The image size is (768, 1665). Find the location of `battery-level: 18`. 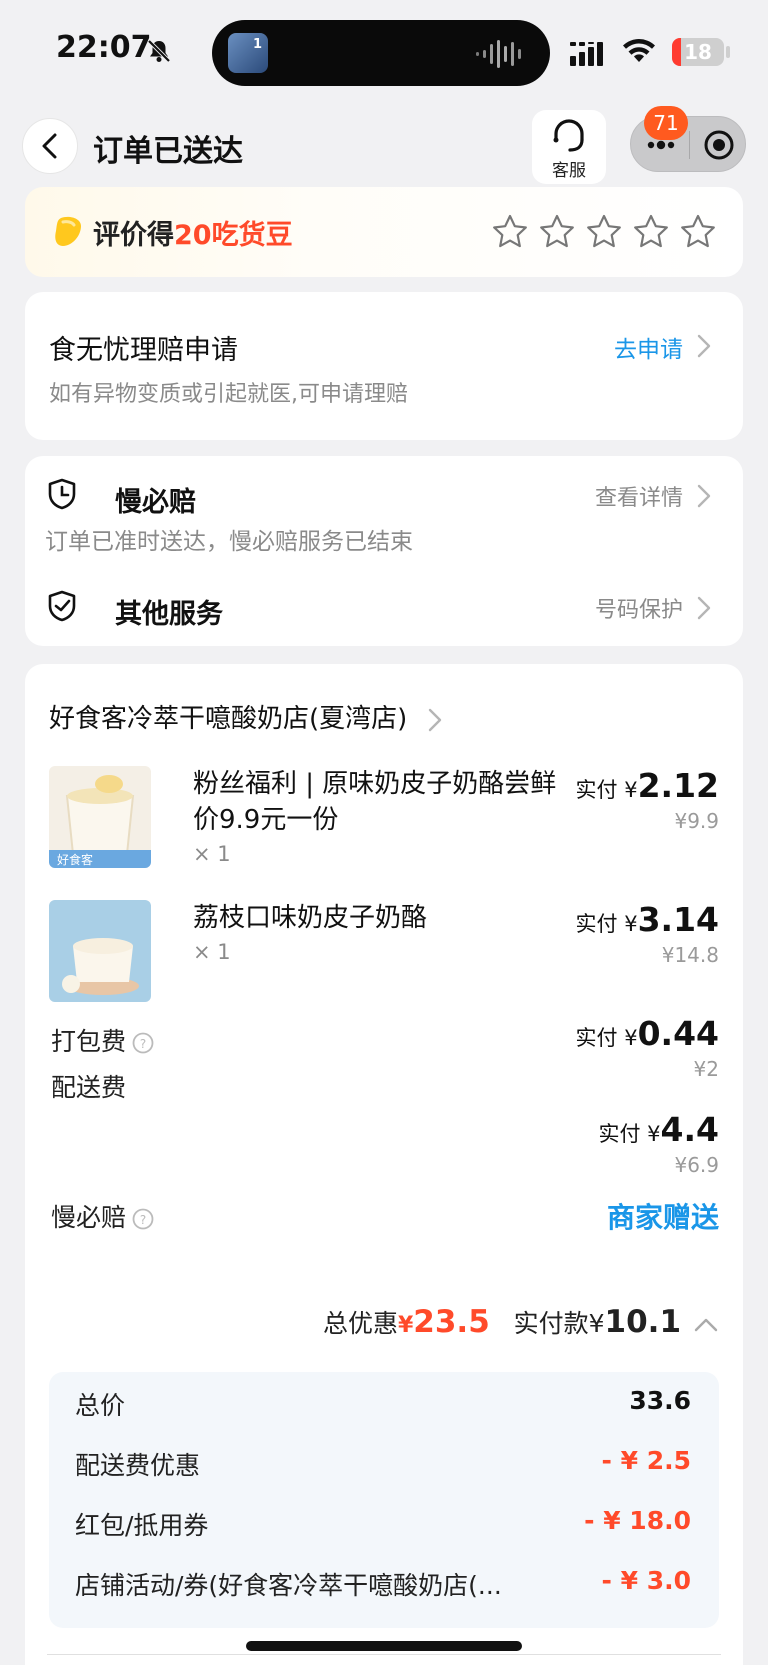

battery-level: 18 is located at coordinates (698, 52).